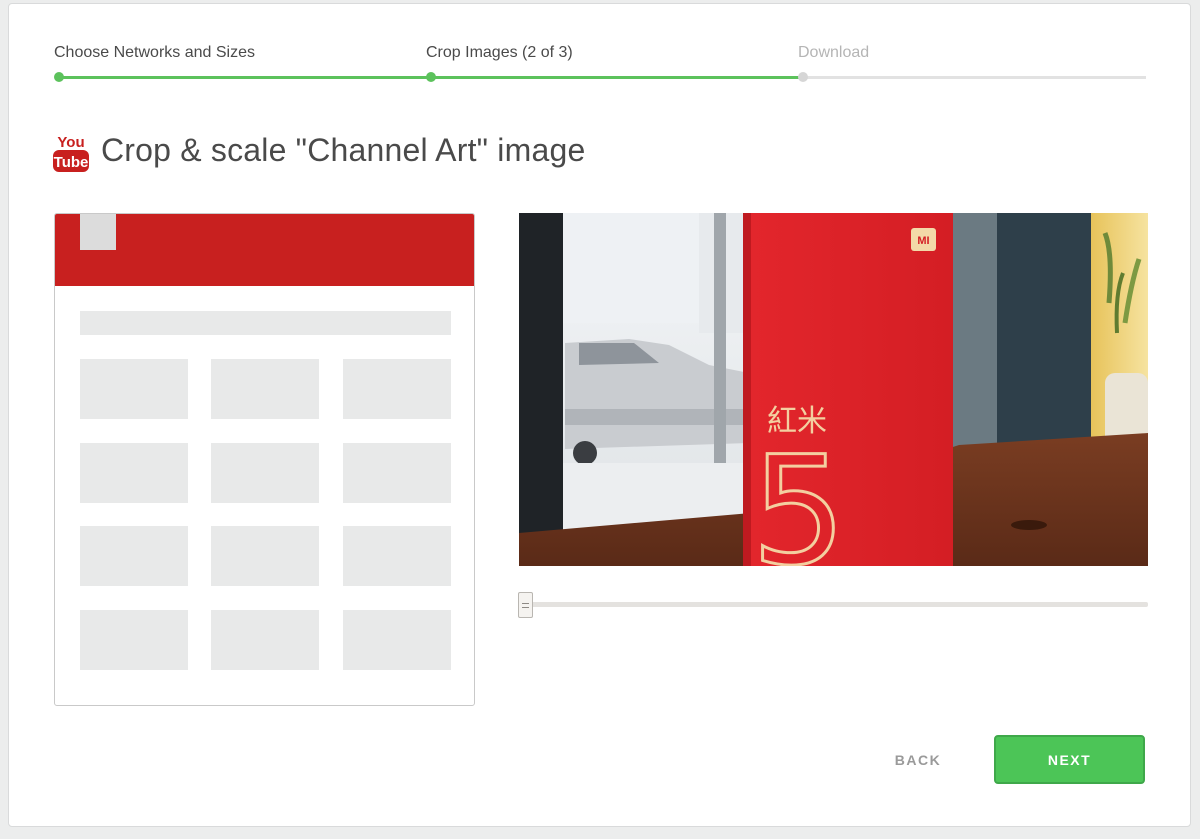 The width and height of the screenshot is (1200, 839). What do you see at coordinates (499, 52) in the screenshot?
I see `step-crop-images: Crop Images (2 of 3)` at bounding box center [499, 52].